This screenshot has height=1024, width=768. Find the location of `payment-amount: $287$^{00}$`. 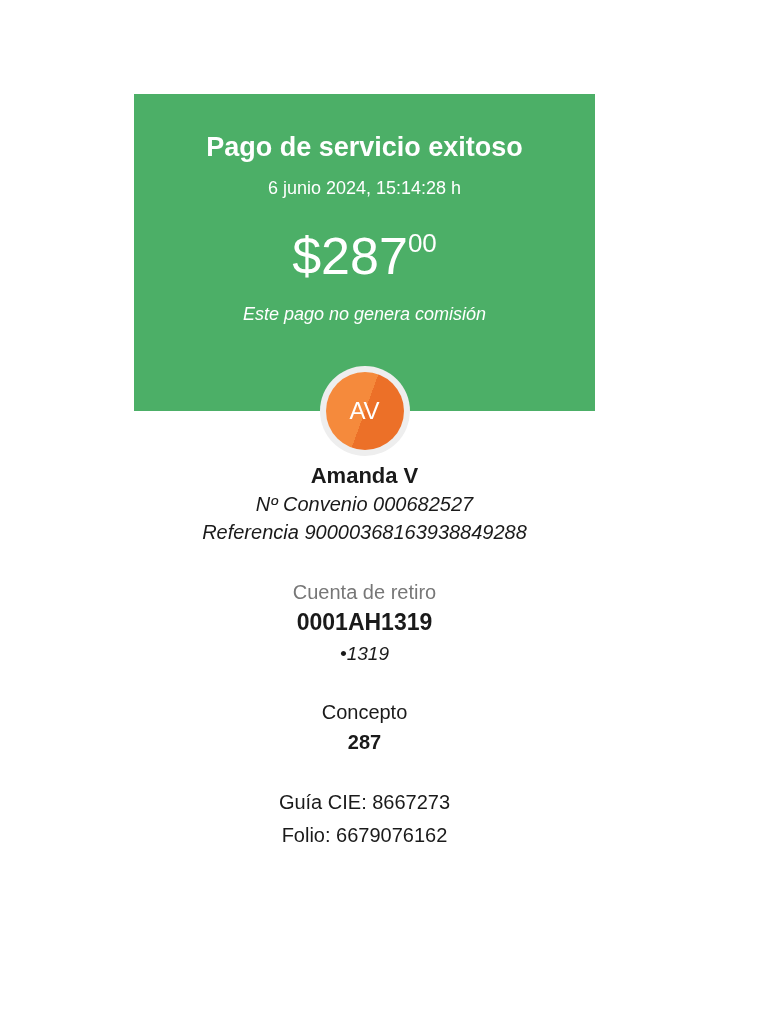

payment-amount: $287$^{00}$ is located at coordinates (364, 256).